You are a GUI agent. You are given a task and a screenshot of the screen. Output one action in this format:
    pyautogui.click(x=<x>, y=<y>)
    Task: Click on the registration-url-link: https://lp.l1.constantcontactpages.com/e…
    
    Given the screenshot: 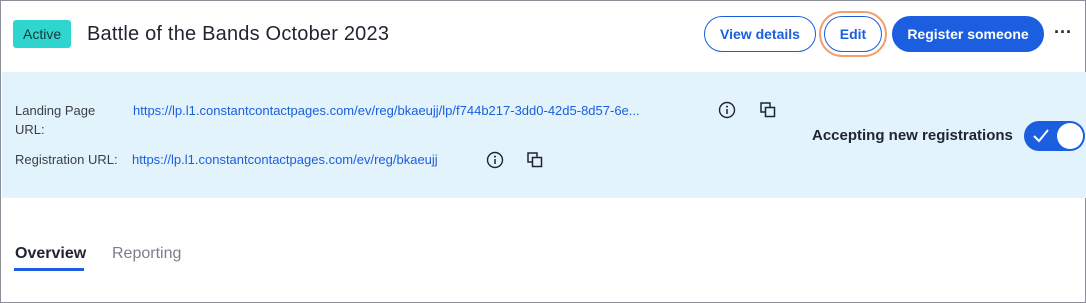 What is the action you would take?
    pyautogui.click(x=285, y=159)
    